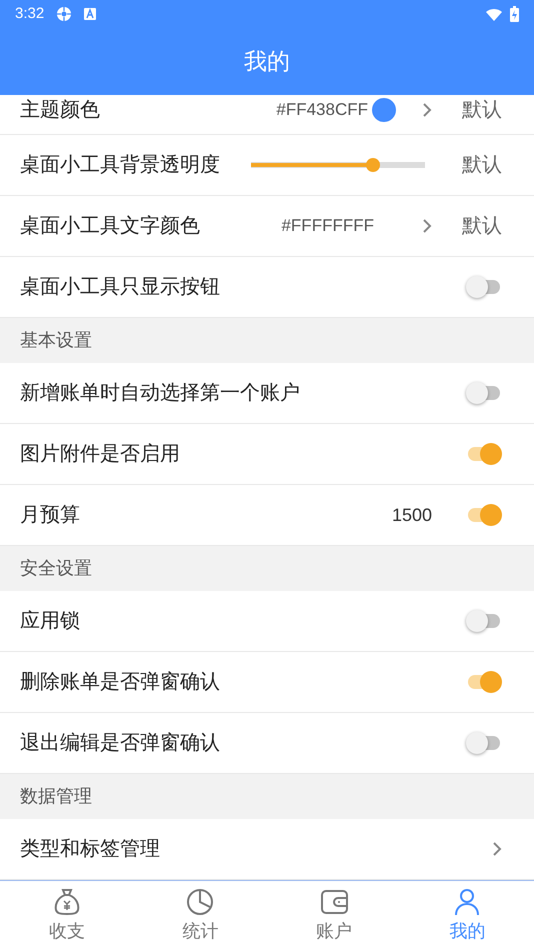 The image size is (534, 950). I want to click on setting-label: 退出编辑是否弹窗确认, so click(120, 743).